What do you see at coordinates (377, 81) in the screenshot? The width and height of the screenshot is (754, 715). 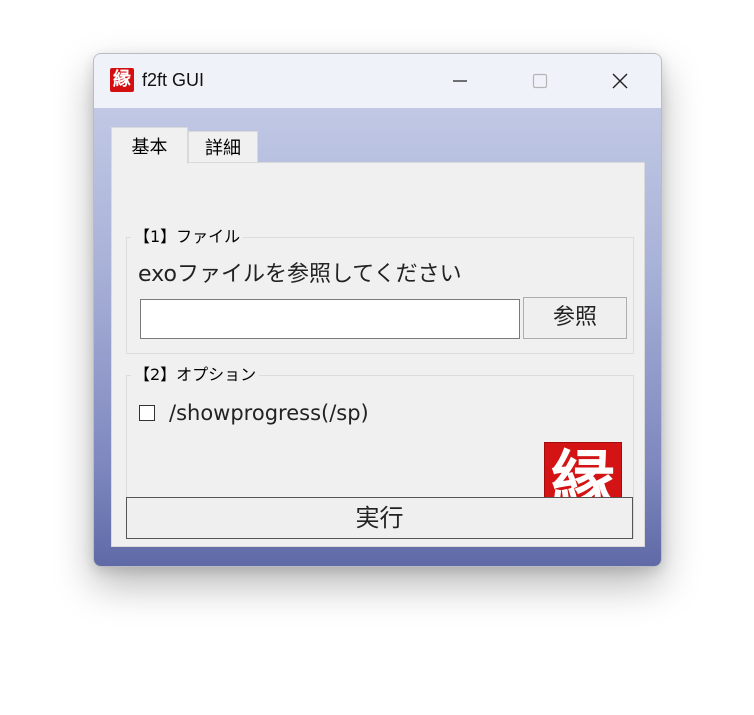 I see `title-bar: 縁 f2ft GUI` at bounding box center [377, 81].